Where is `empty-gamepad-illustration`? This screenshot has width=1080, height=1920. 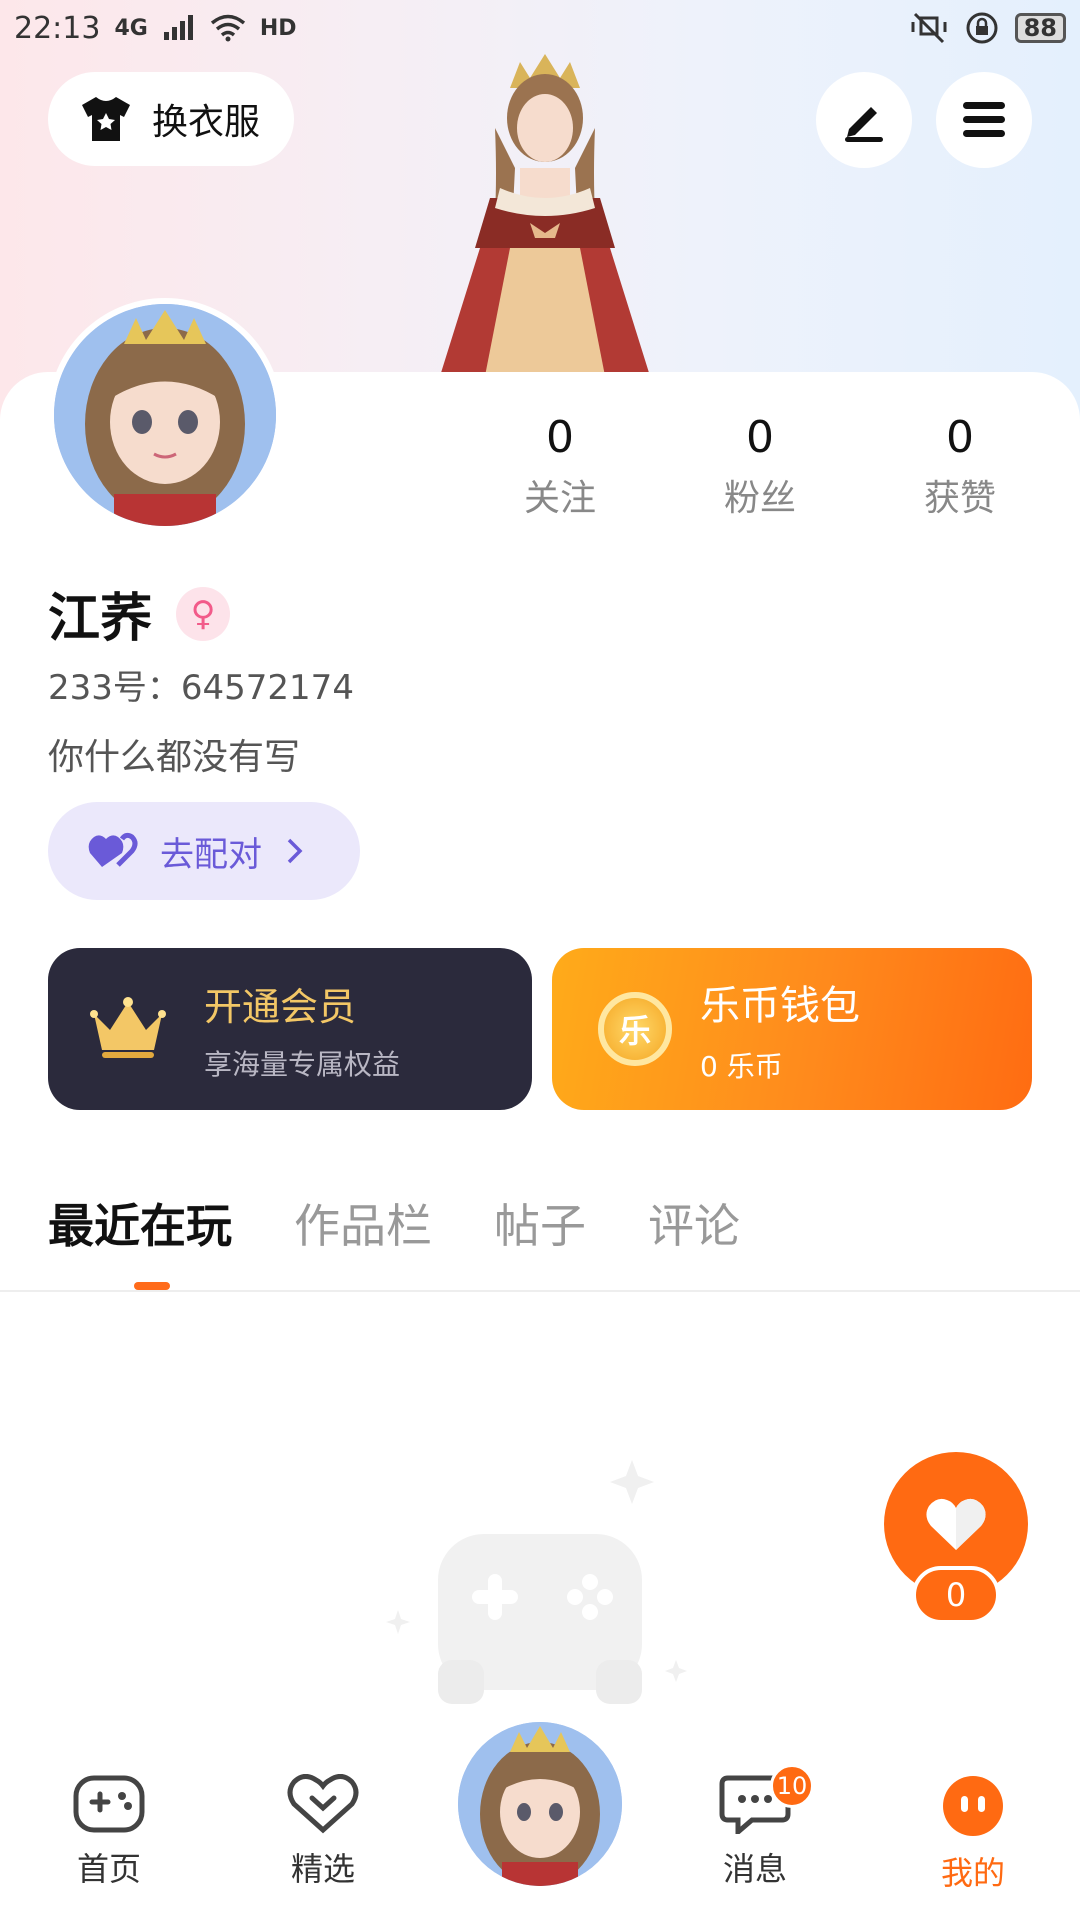 empty-gamepad-illustration is located at coordinates (536, 1582).